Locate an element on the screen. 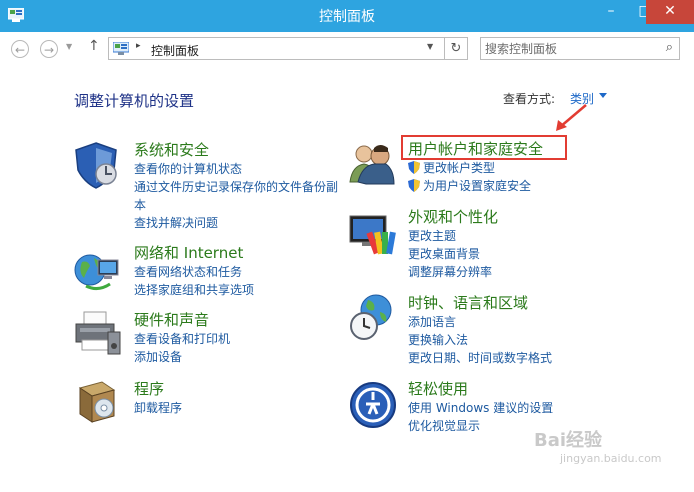  chevron-down-icon is located at coordinates (603, 95).